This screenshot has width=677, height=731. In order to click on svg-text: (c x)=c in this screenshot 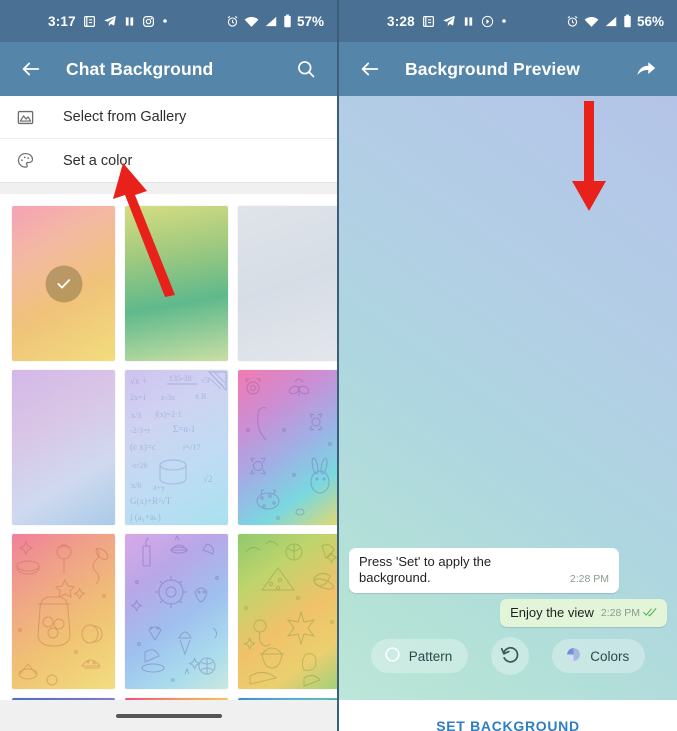, I will do `click(143, 447)`.